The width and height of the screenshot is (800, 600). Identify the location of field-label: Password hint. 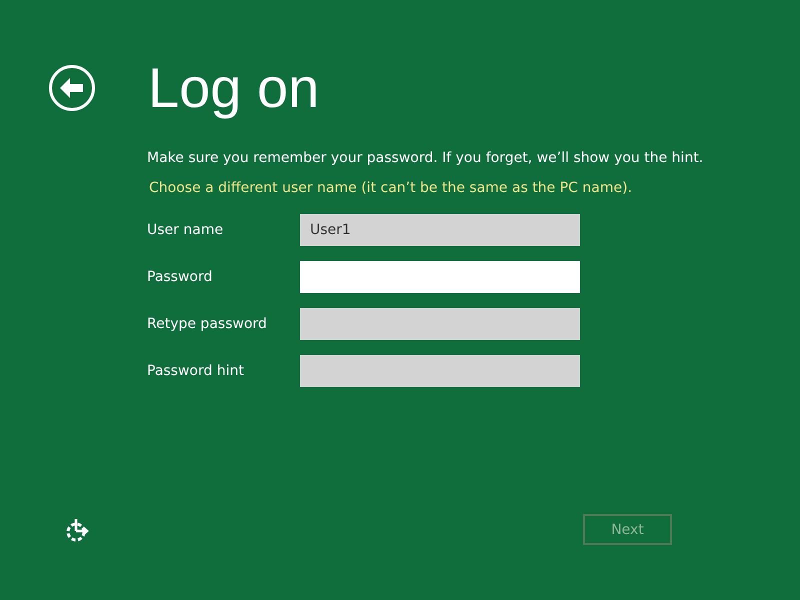
(196, 371).